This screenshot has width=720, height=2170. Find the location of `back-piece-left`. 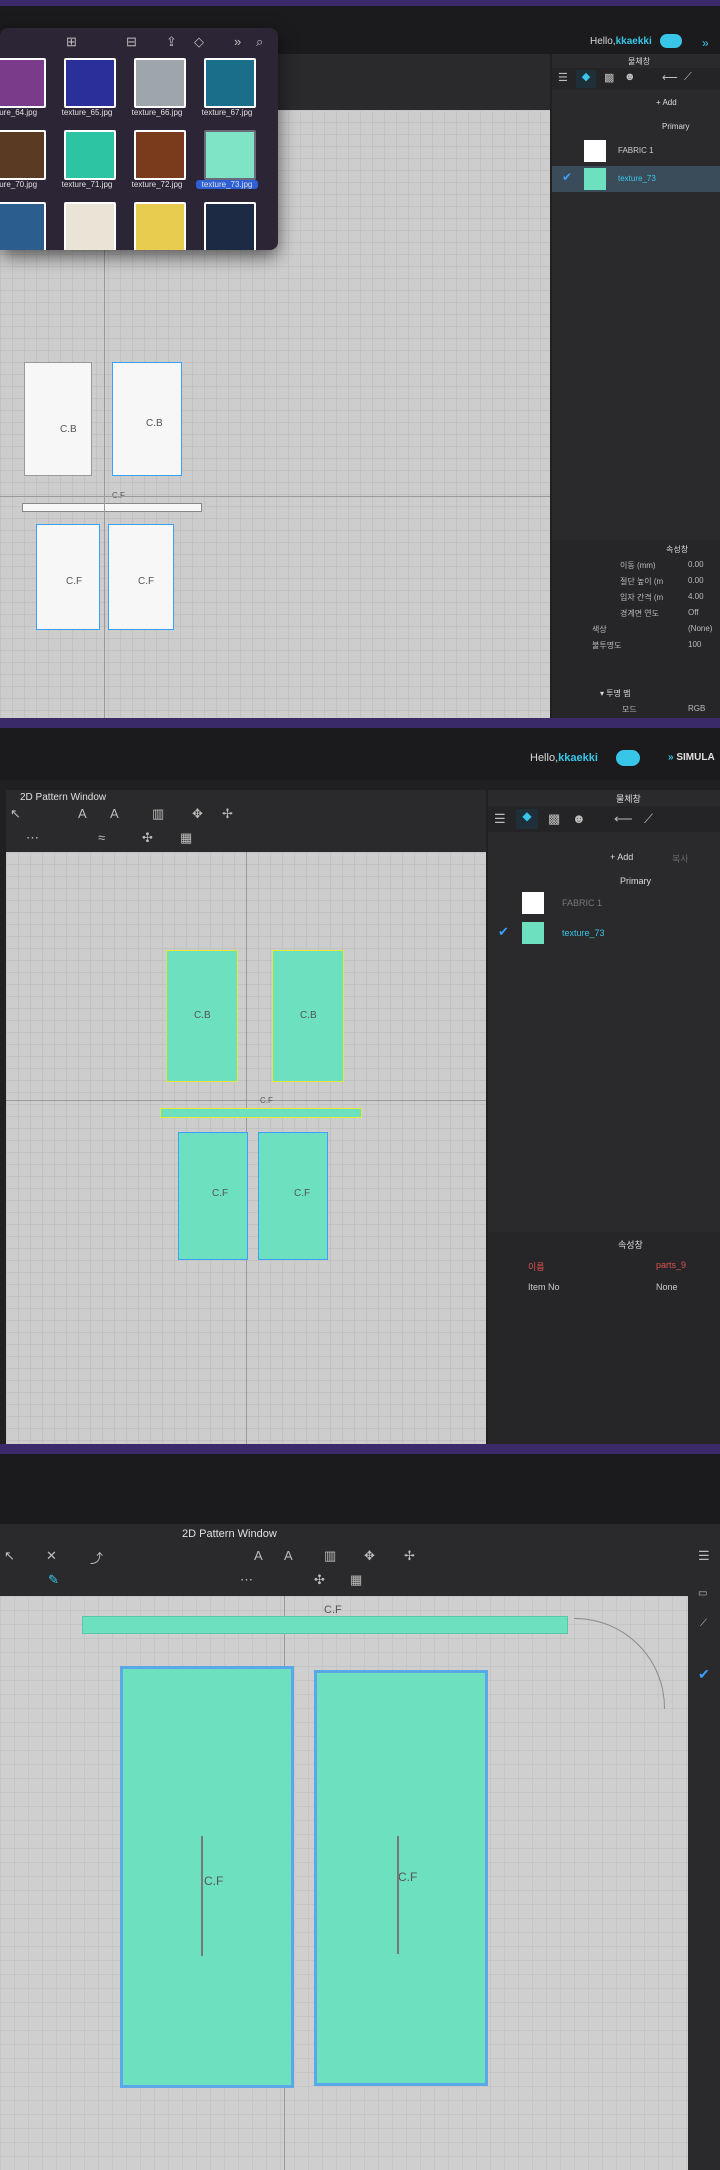

back-piece-left is located at coordinates (58, 419).